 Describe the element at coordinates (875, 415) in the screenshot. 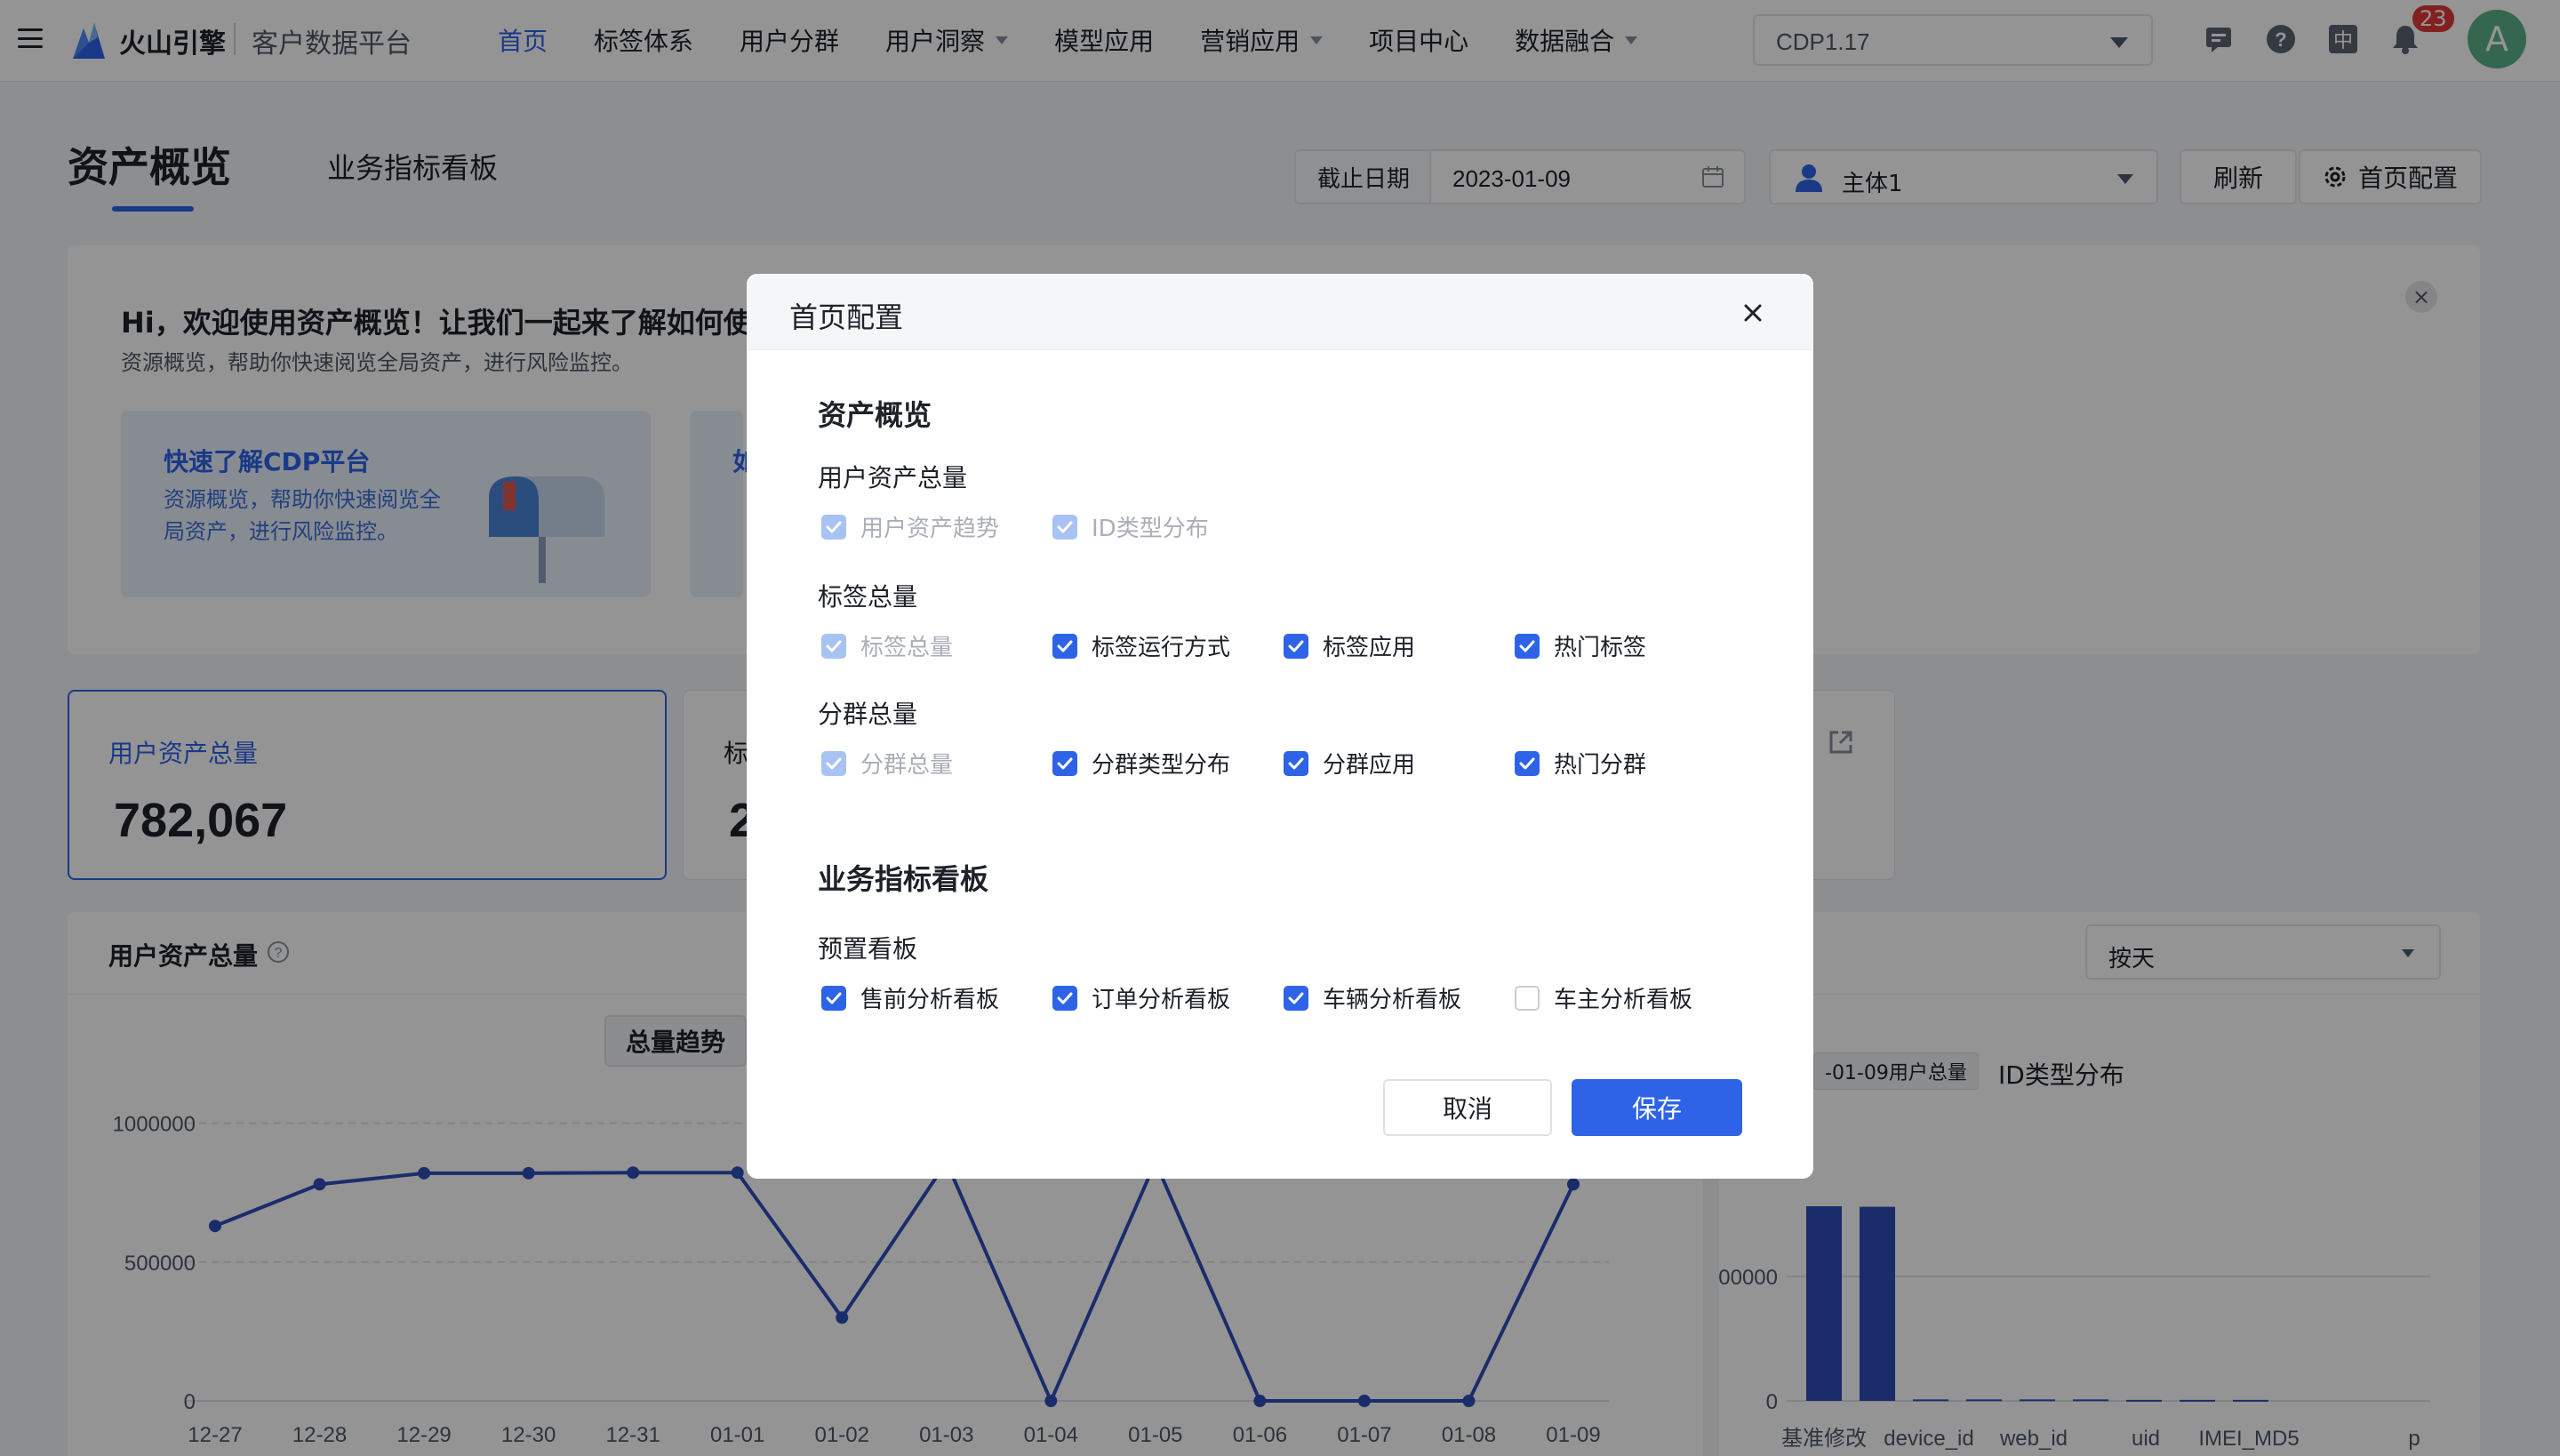

I see `section-asset-overview: 资产概览` at that location.